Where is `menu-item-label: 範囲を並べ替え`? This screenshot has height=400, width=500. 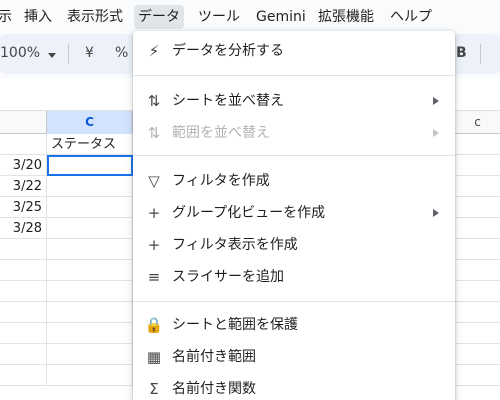
menu-item-label: 範囲を並べ替え is located at coordinates (221, 133).